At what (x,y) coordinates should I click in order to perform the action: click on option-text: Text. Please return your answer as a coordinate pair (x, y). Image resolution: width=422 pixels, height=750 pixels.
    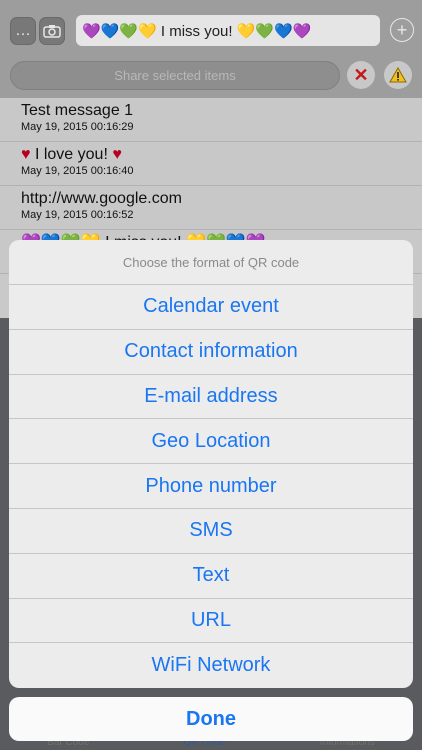
    Looking at the image, I should click on (211, 576).